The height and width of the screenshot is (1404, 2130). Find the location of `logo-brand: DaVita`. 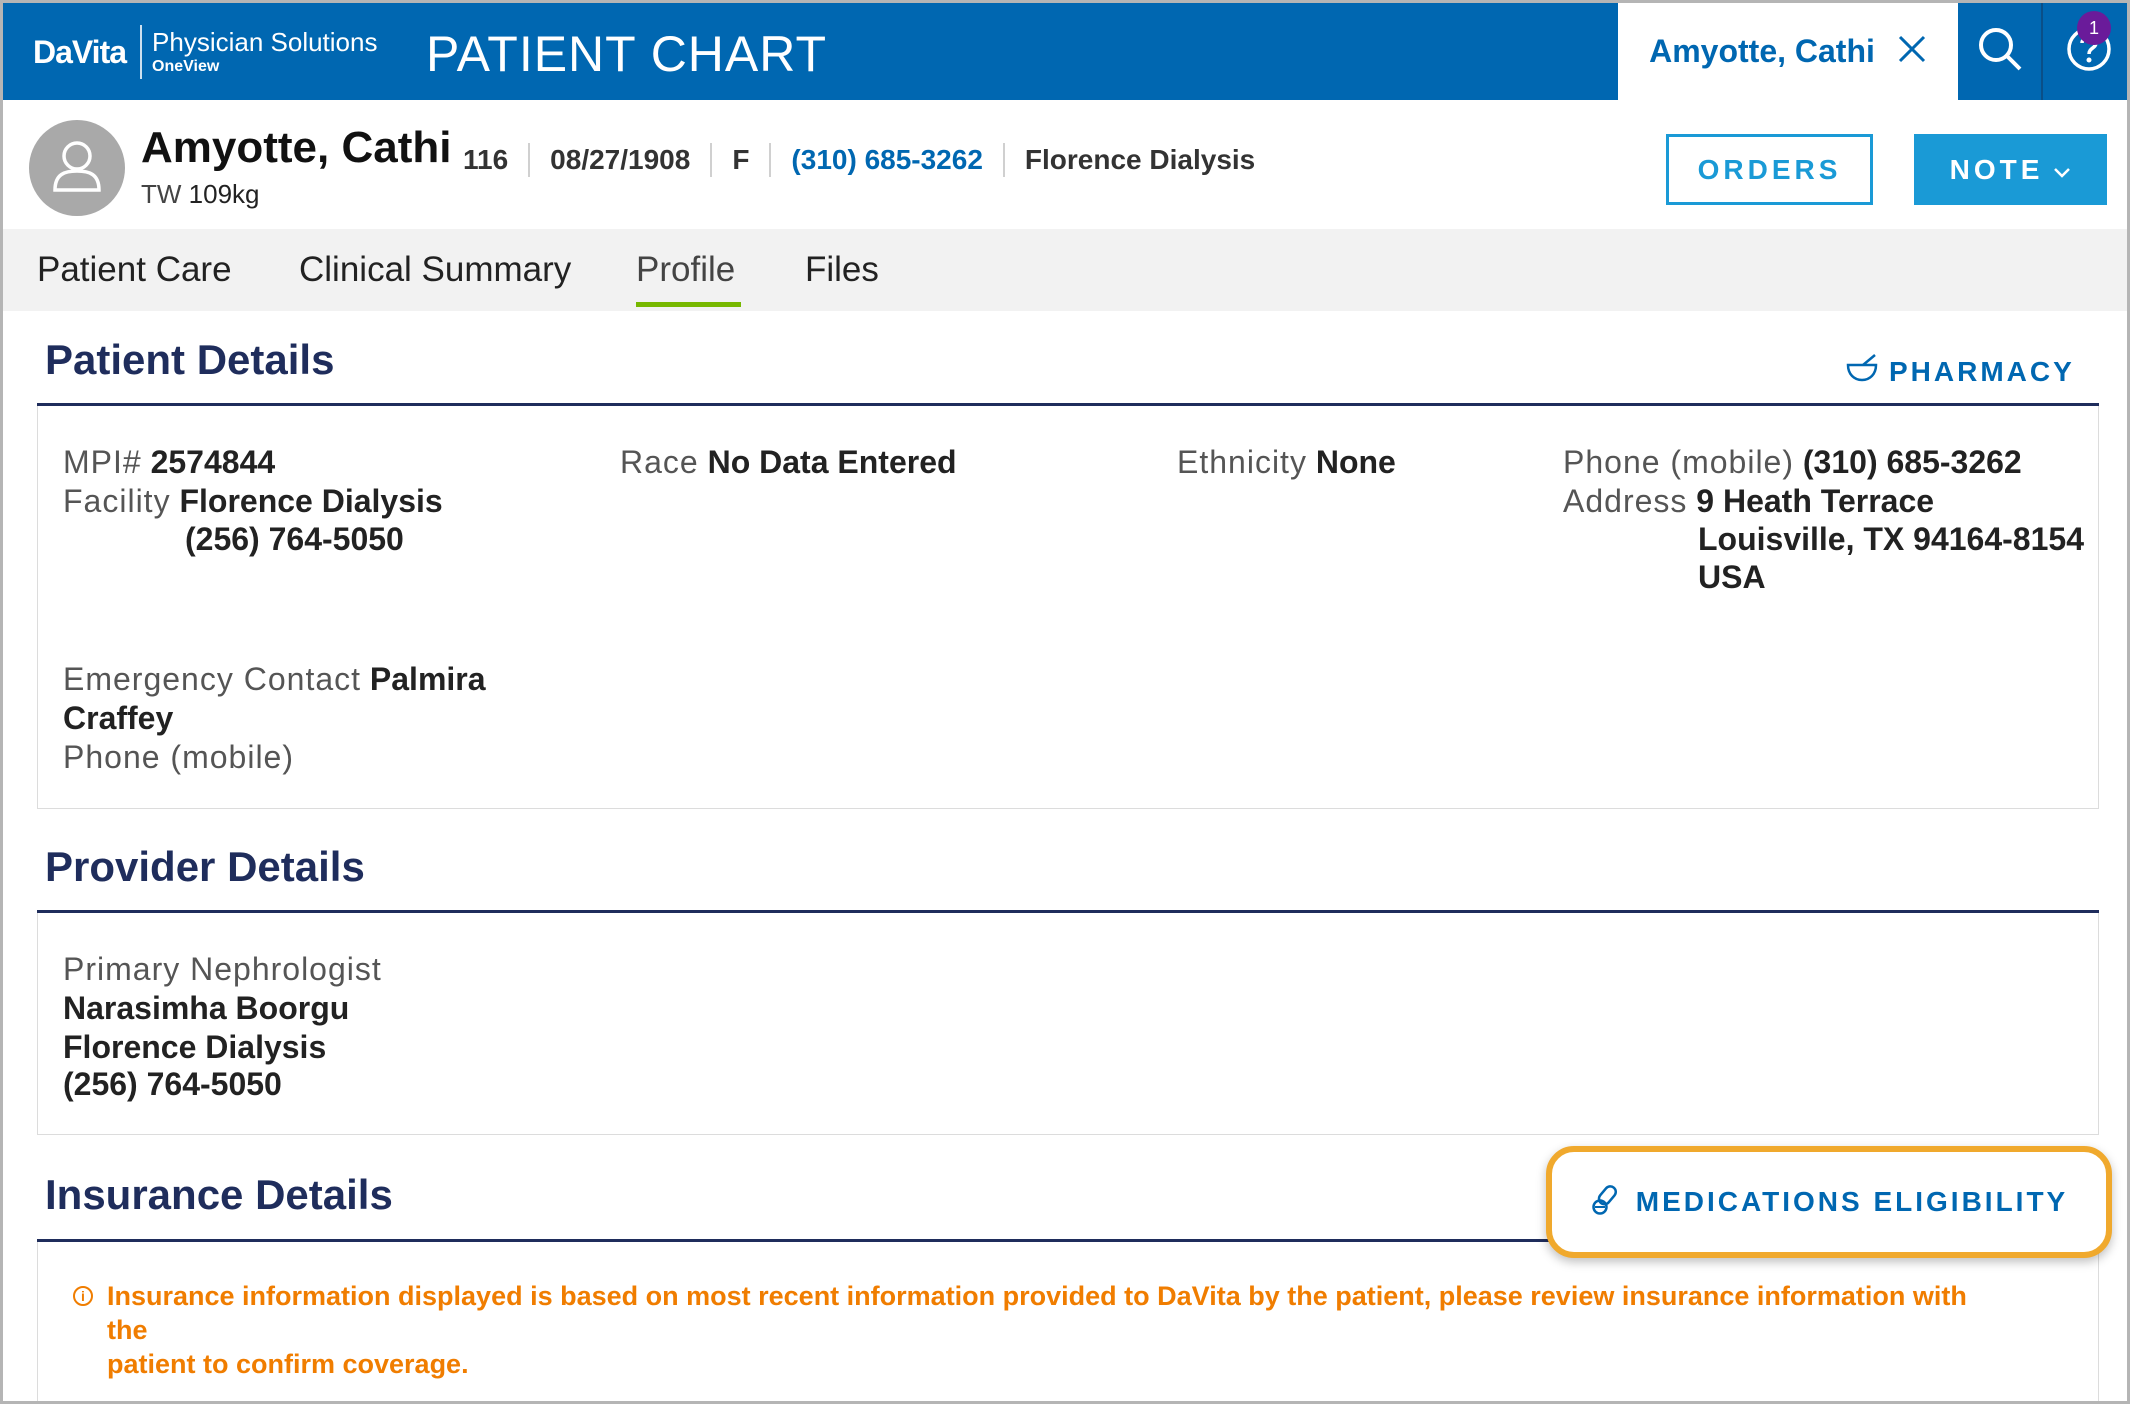

logo-brand: DaVita is located at coordinates (80, 51).